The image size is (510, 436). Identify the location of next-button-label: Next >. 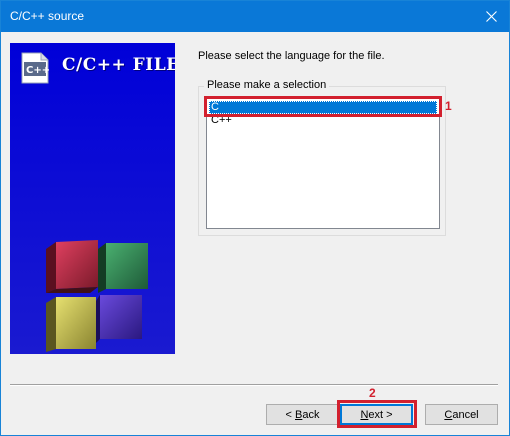
(376, 414).